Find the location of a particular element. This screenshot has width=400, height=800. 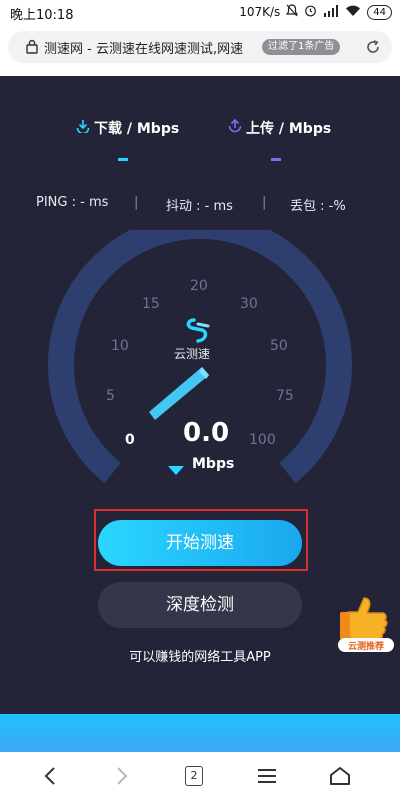

reload-icon is located at coordinates (373, 49).